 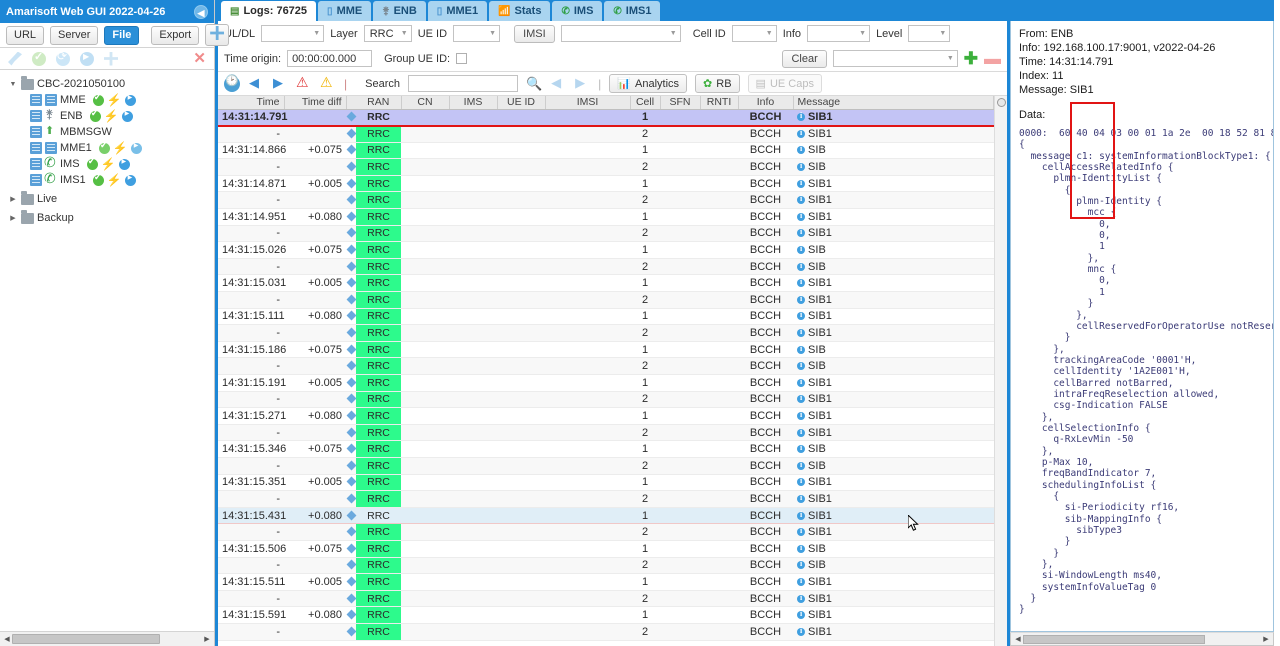 I want to click on table-row: 14:31:15.111+0.080 RRC 1 BCCH SIB1, so click(x=606, y=317).